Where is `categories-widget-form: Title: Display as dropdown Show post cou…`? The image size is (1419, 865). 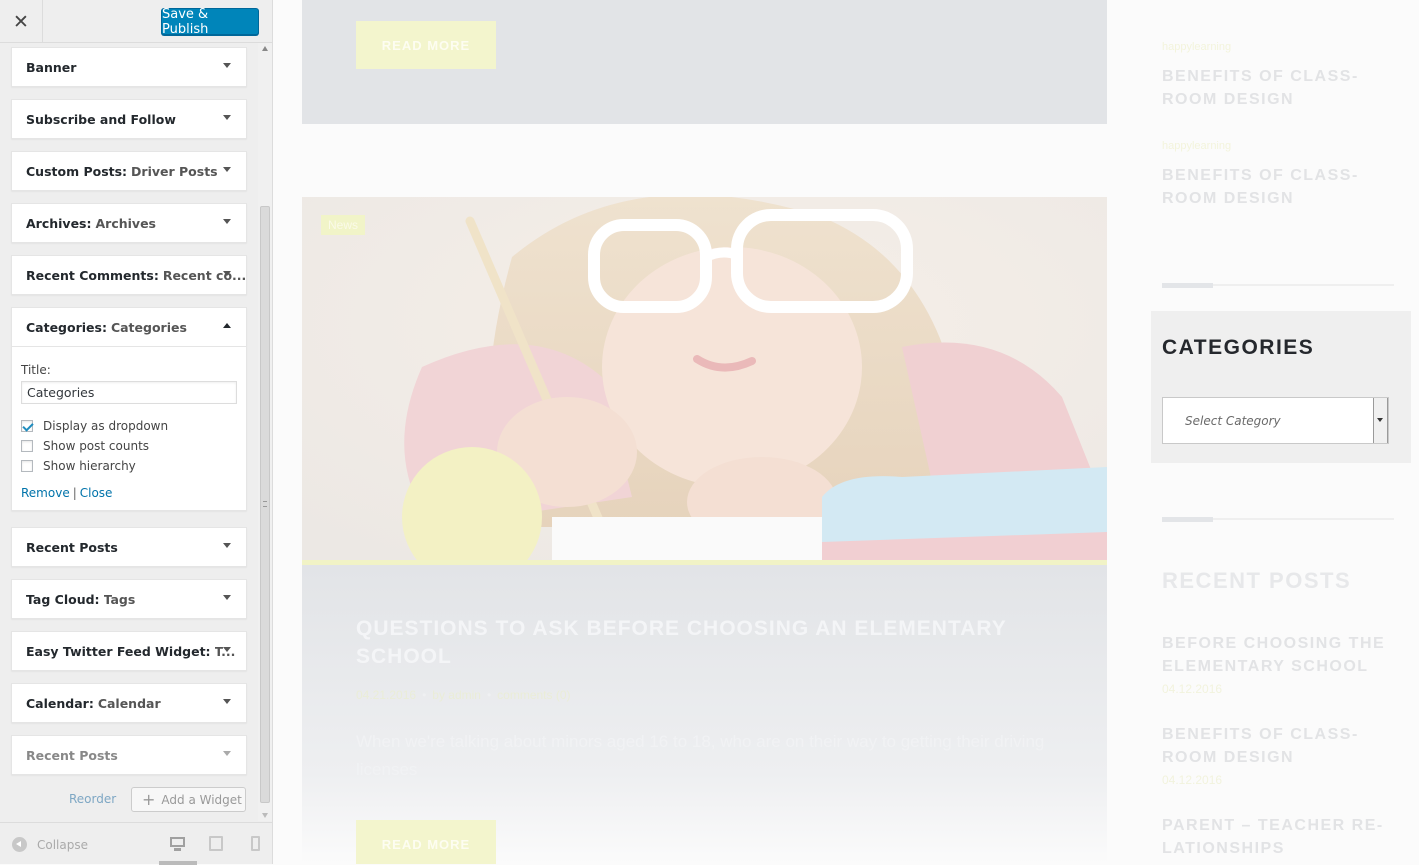
categories-widget-form: Title: Display as dropdown Show post cou… is located at coordinates (129, 428).